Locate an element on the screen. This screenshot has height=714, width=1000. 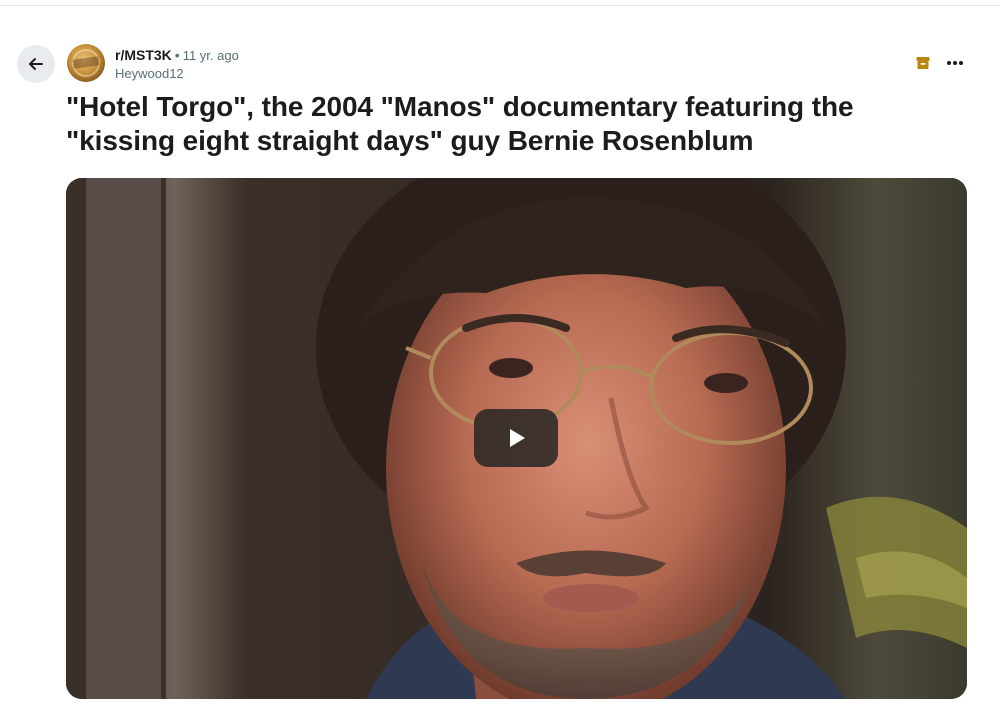
more-options-button is located at coordinates (955, 63).